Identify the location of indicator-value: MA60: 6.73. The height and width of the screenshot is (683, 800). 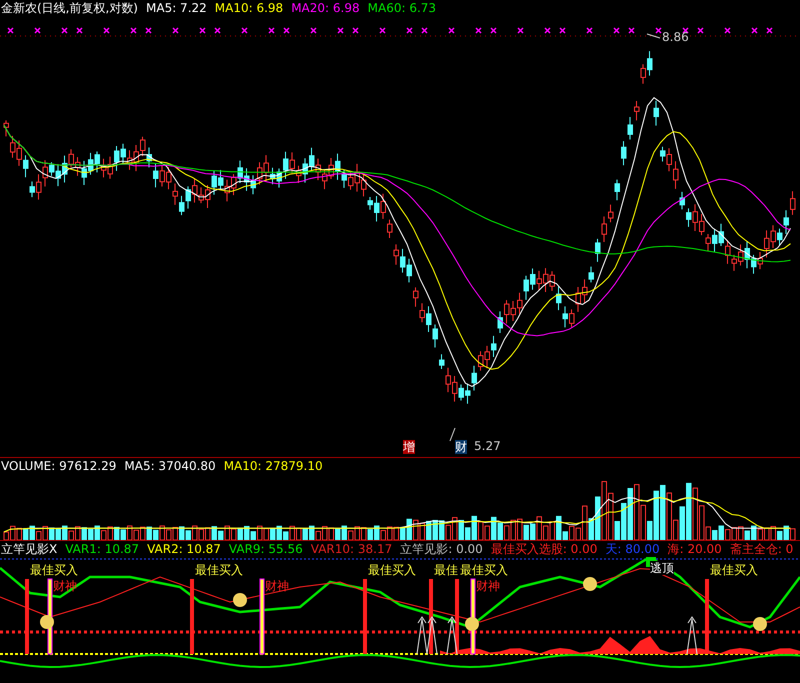
(402, 8).